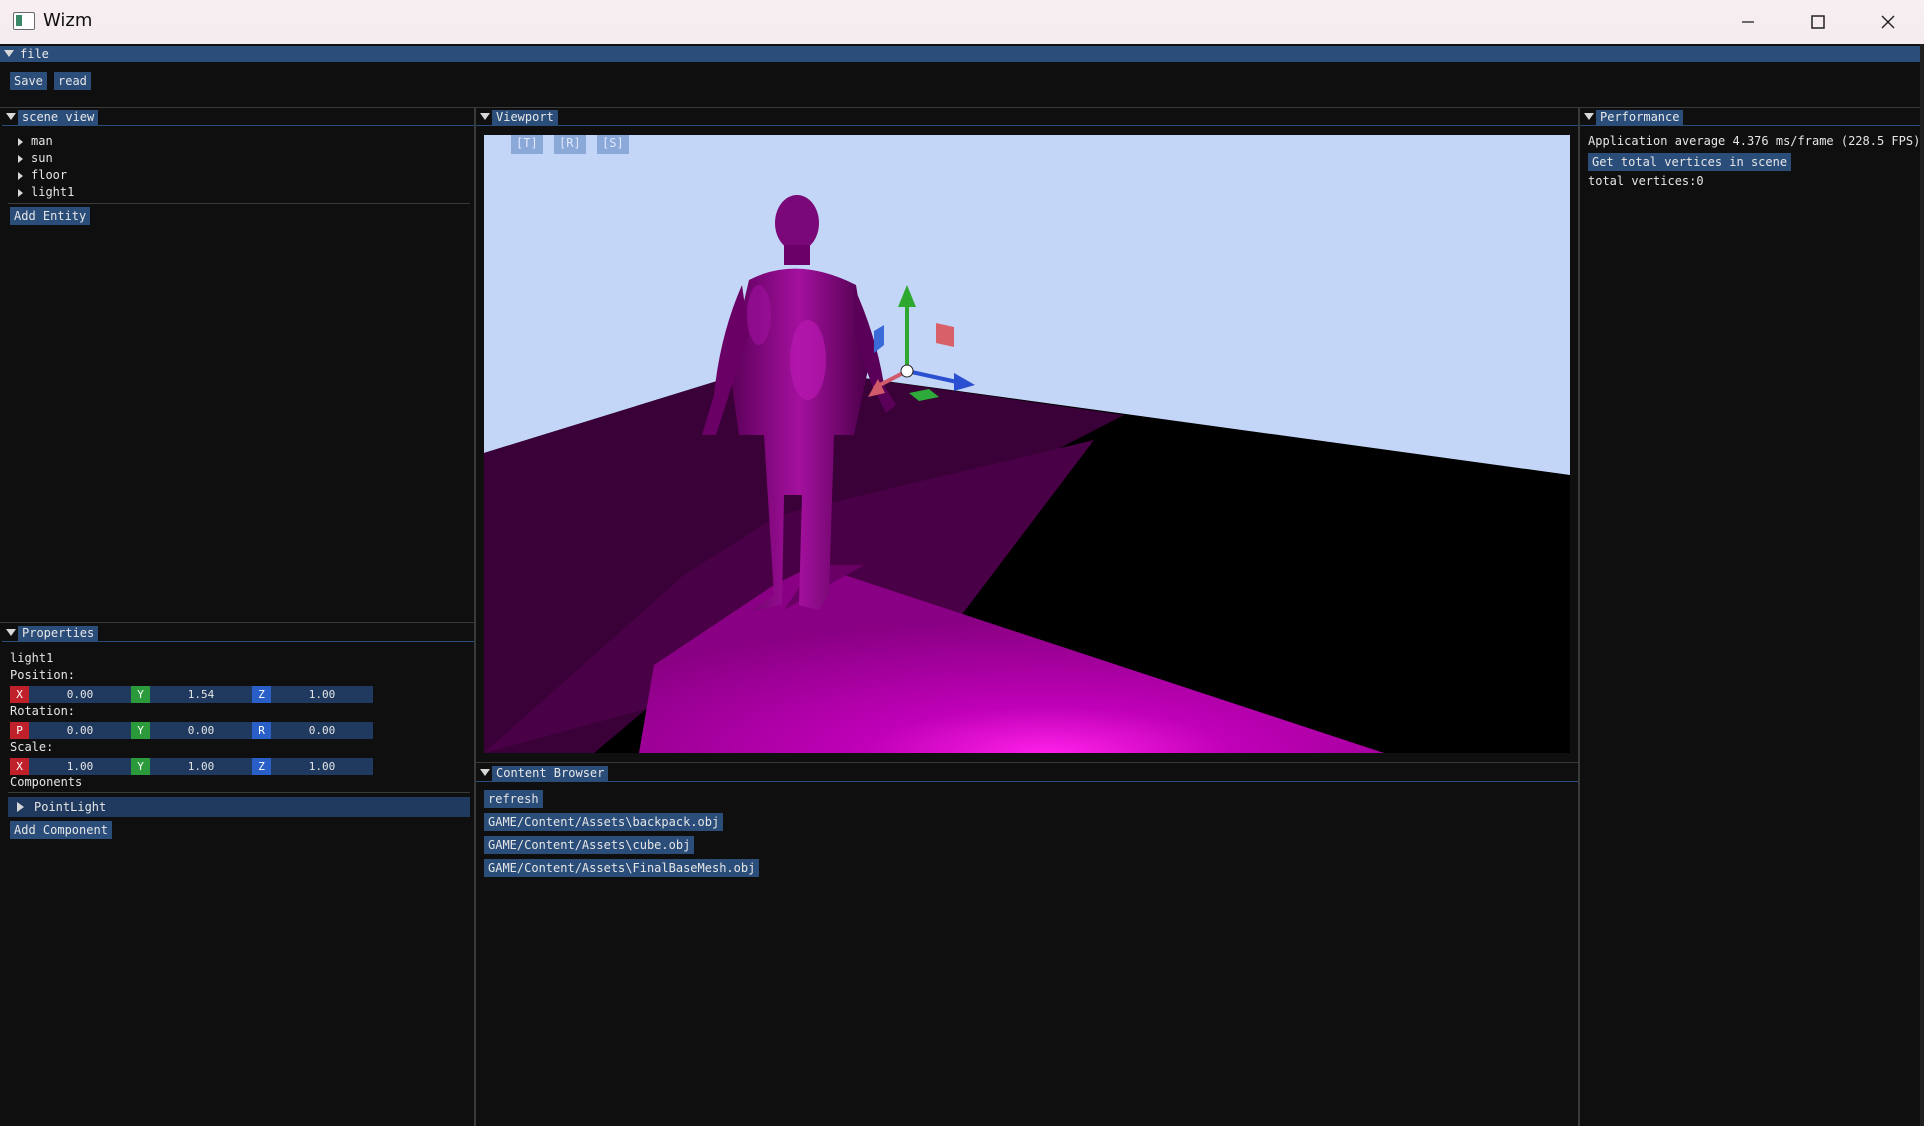 This screenshot has height=1126, width=1924. I want to click on tree-item-light1: light1, so click(52, 192).